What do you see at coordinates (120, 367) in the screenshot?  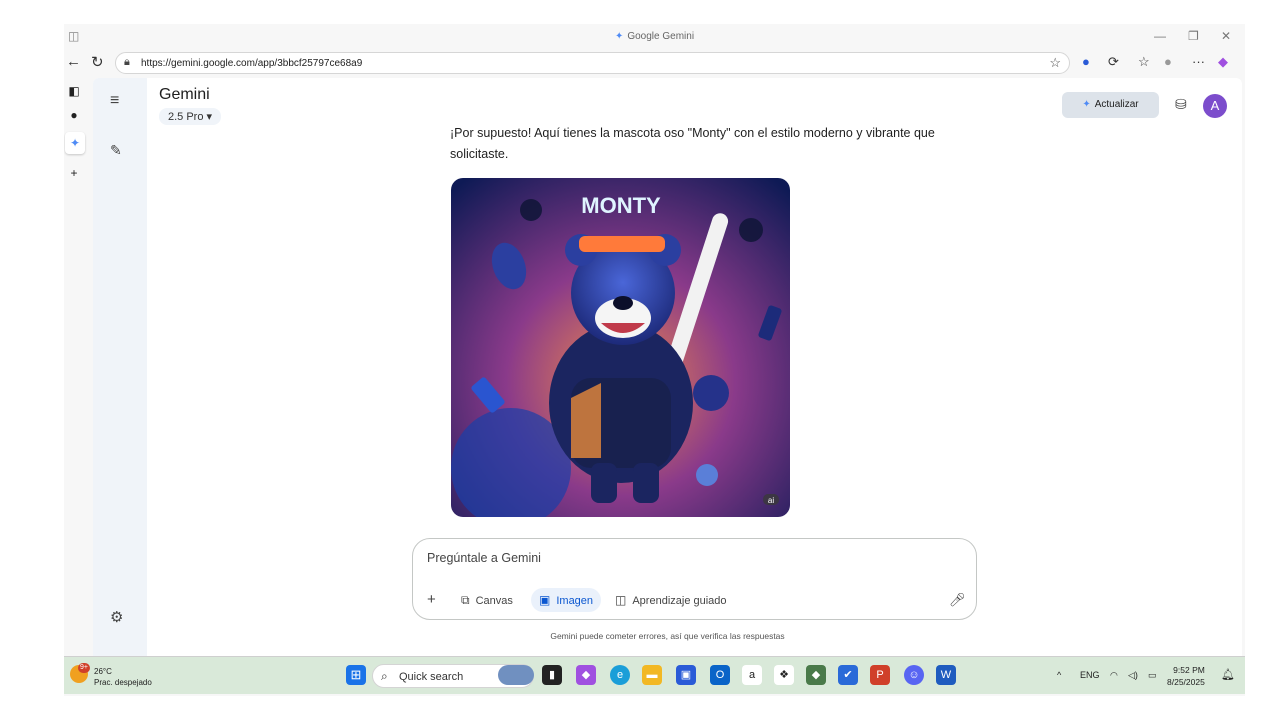 I see `side-rail: ≡ ✎ ⚙` at bounding box center [120, 367].